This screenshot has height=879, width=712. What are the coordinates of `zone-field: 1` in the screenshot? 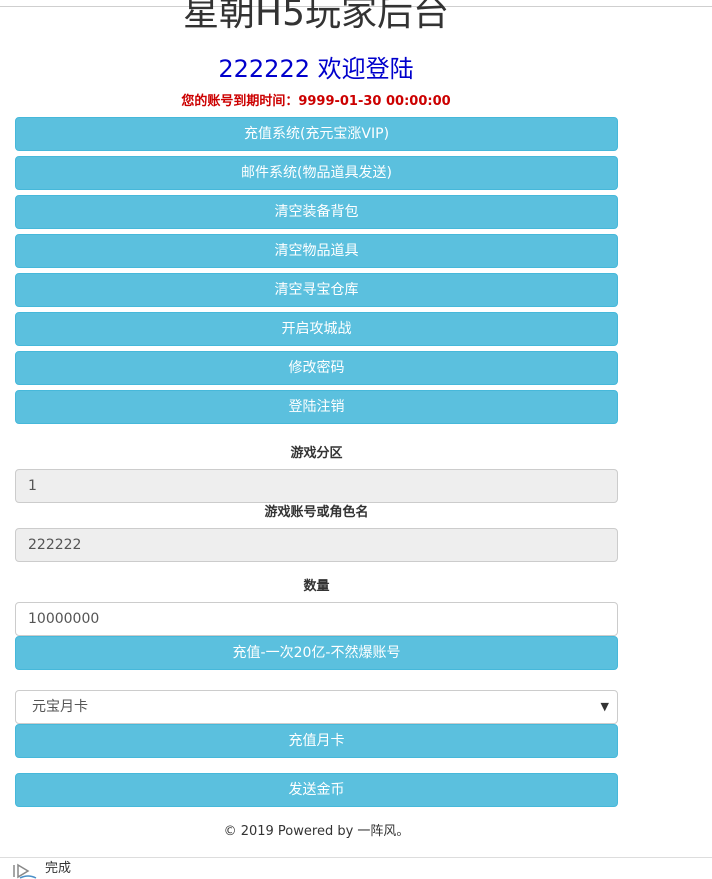 It's located at (316, 486).